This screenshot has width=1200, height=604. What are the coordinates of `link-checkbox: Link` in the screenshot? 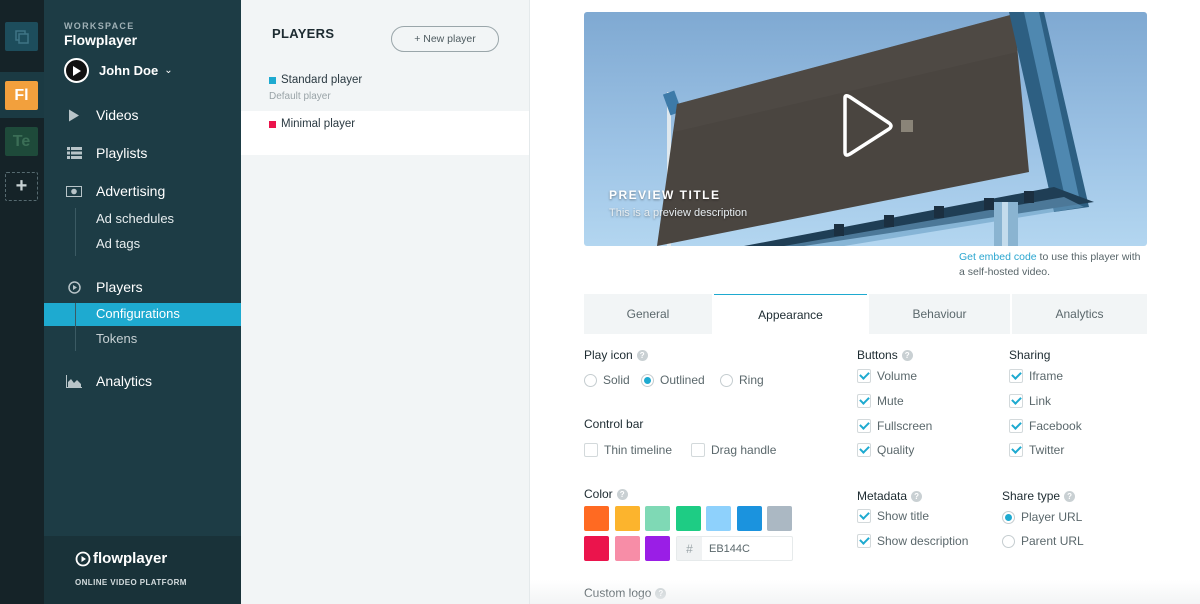 It's located at (1030, 401).